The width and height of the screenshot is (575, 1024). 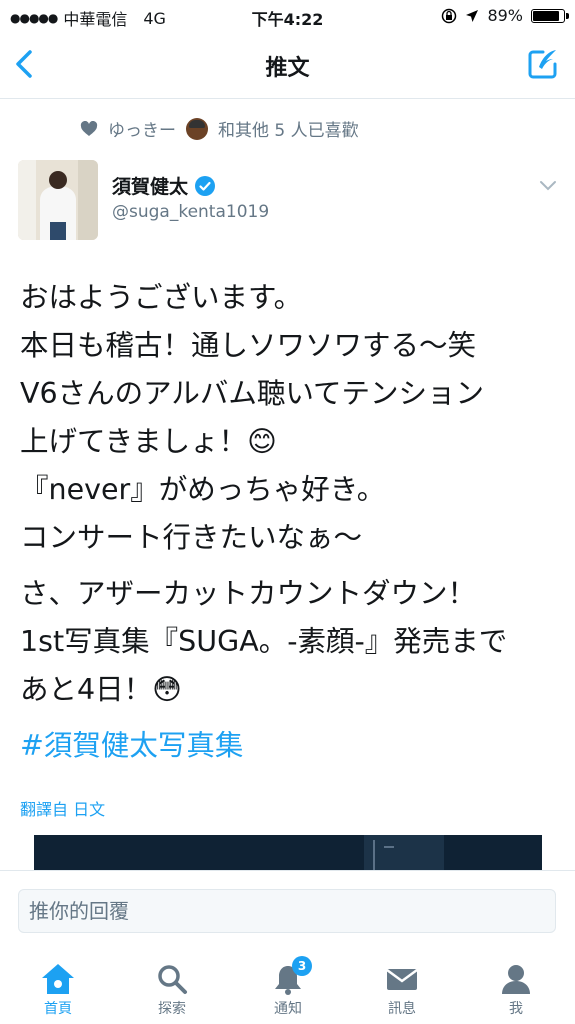 I want to click on tab-messages: 訊息, so click(x=402, y=987).